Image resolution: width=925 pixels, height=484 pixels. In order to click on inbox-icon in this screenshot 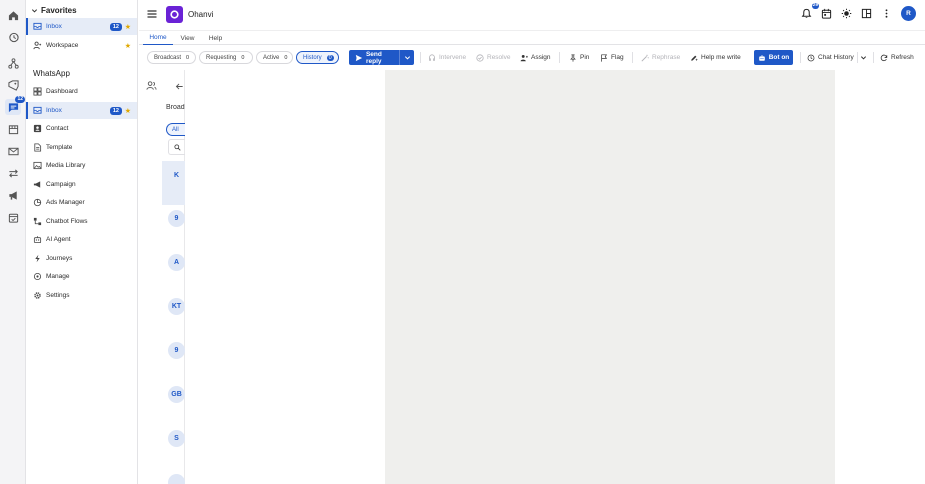, I will do `click(37, 110)`.